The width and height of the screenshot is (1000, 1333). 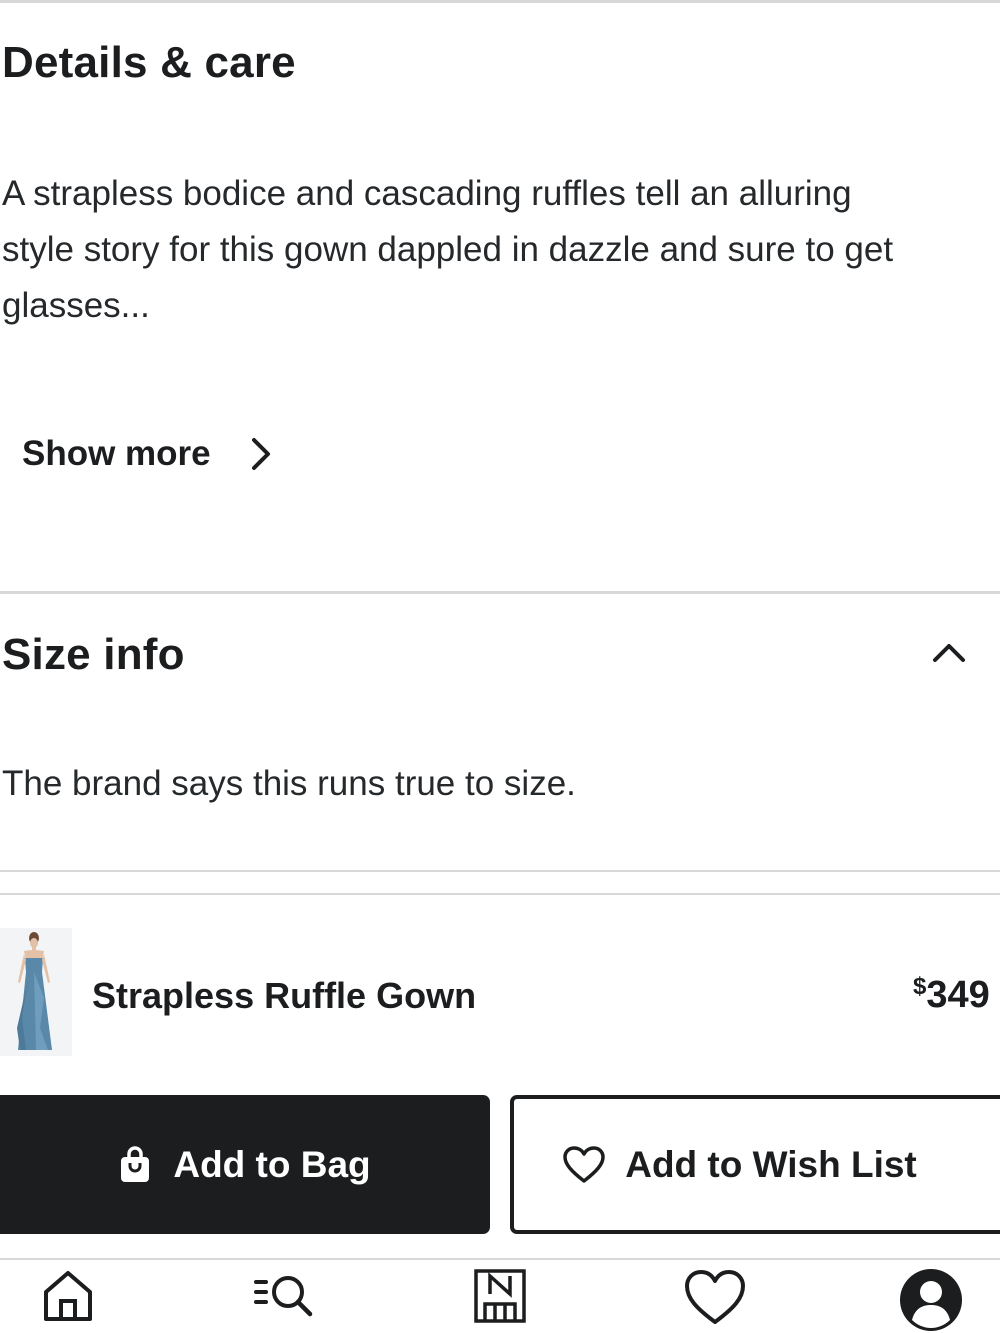 I want to click on add-to-bag-button: Add to Bag, so click(x=245, y=1164).